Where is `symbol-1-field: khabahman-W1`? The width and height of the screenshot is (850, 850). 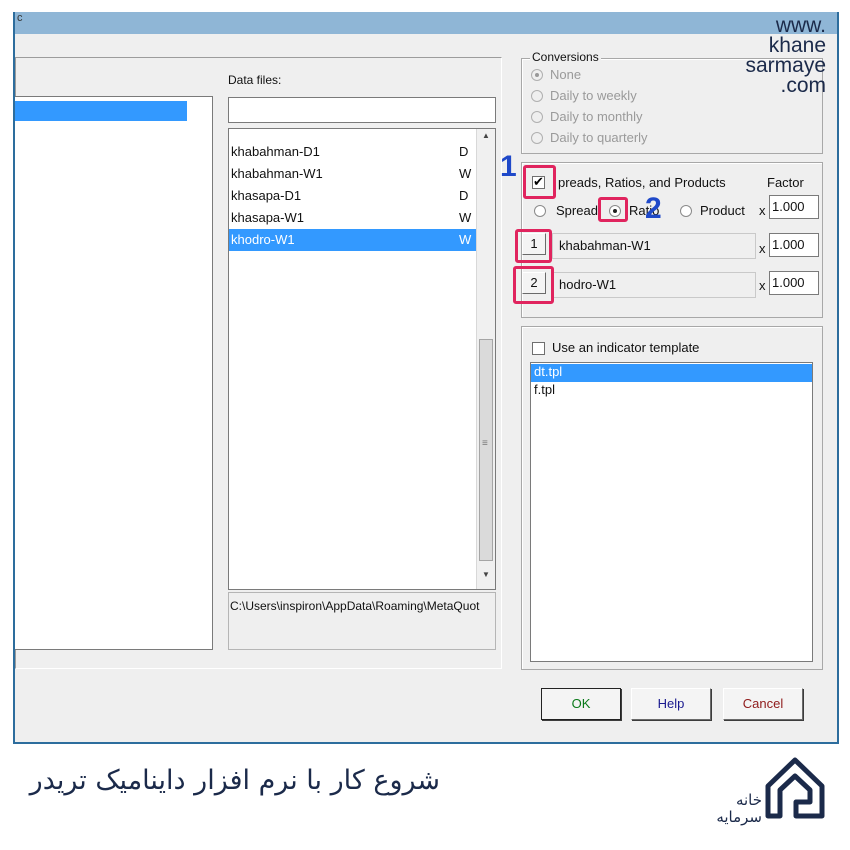
symbol-1-field: khabahman-W1 is located at coordinates (654, 246).